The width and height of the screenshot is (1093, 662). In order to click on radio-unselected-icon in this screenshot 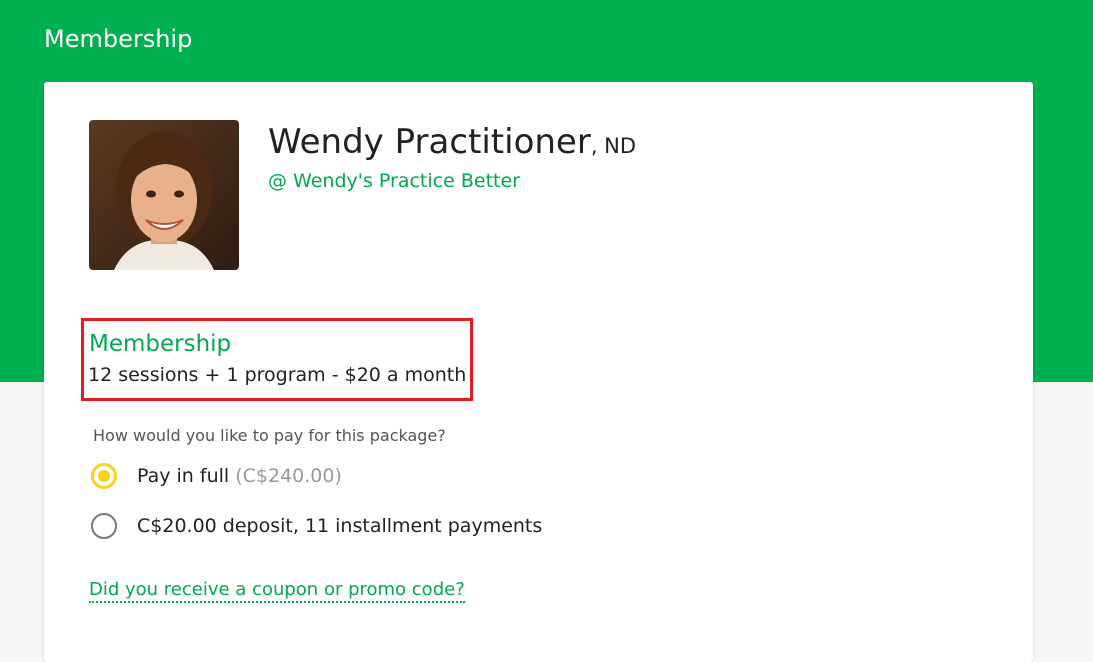, I will do `click(104, 526)`.